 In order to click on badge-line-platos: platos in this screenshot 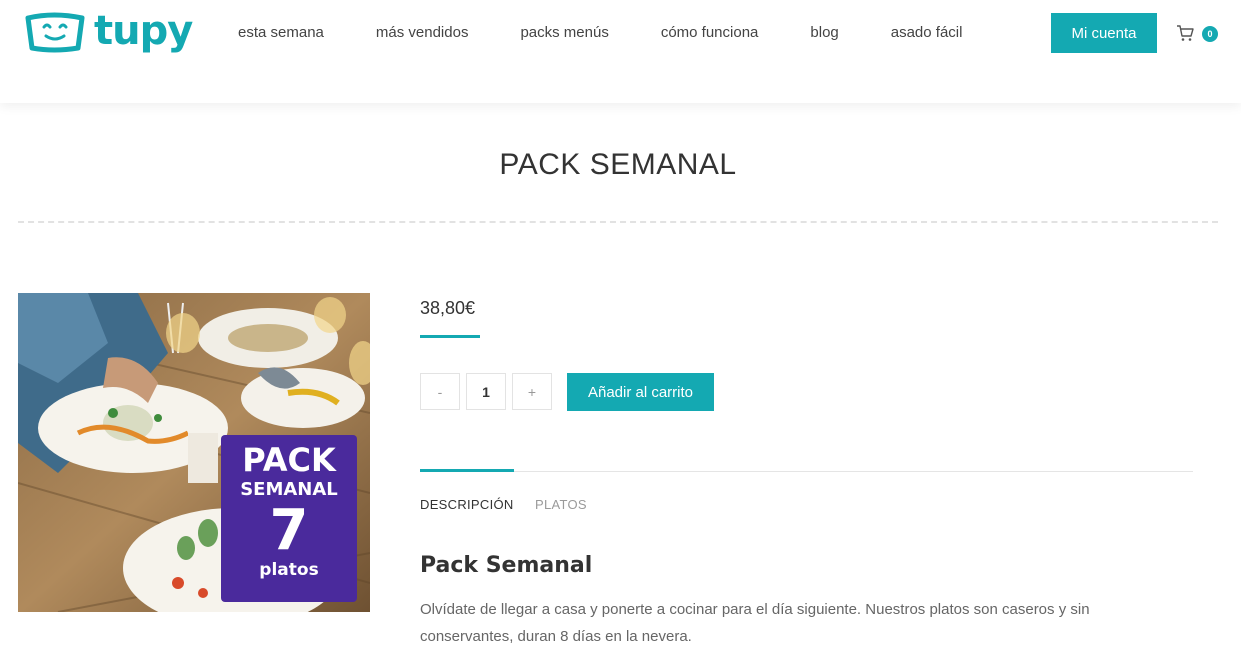, I will do `click(289, 570)`.